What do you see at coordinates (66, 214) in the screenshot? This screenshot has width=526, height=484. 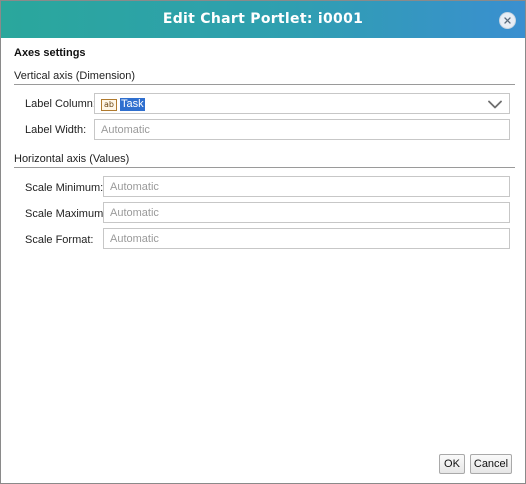 I see `scale-maximum-label: Scale Maximum:` at bounding box center [66, 214].